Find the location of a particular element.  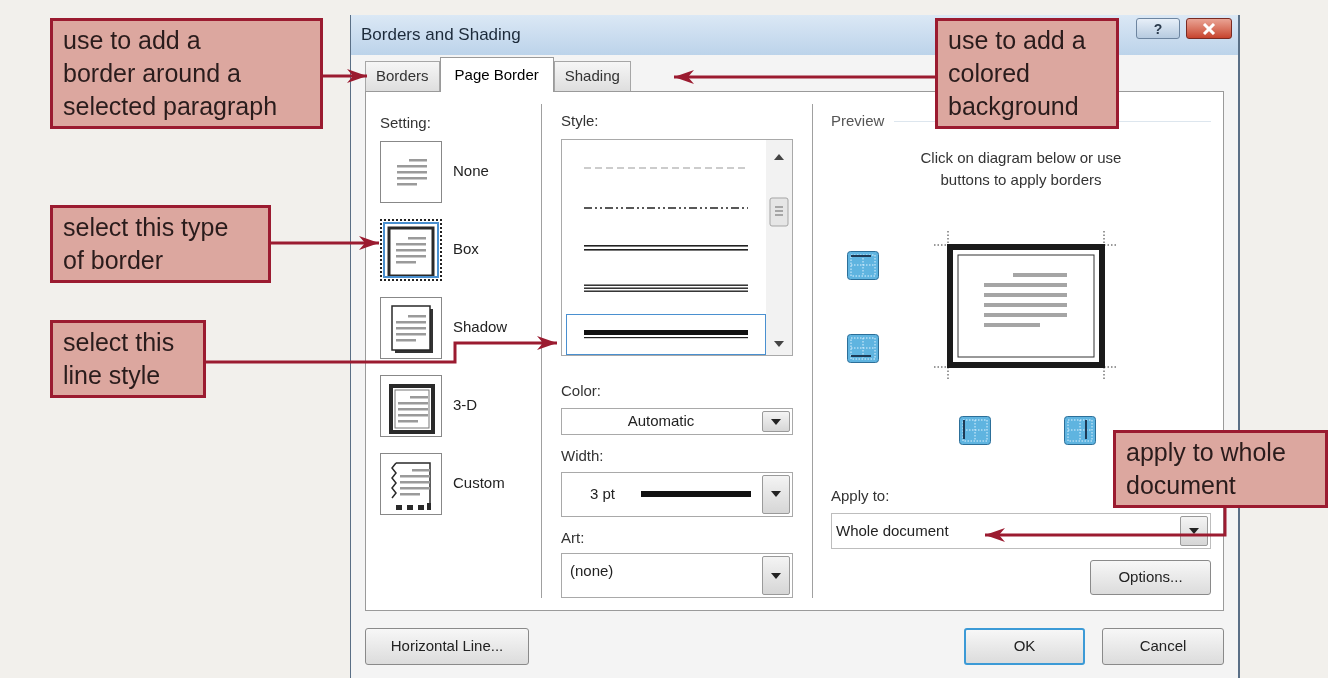

art-label: Art: is located at coordinates (573, 537).